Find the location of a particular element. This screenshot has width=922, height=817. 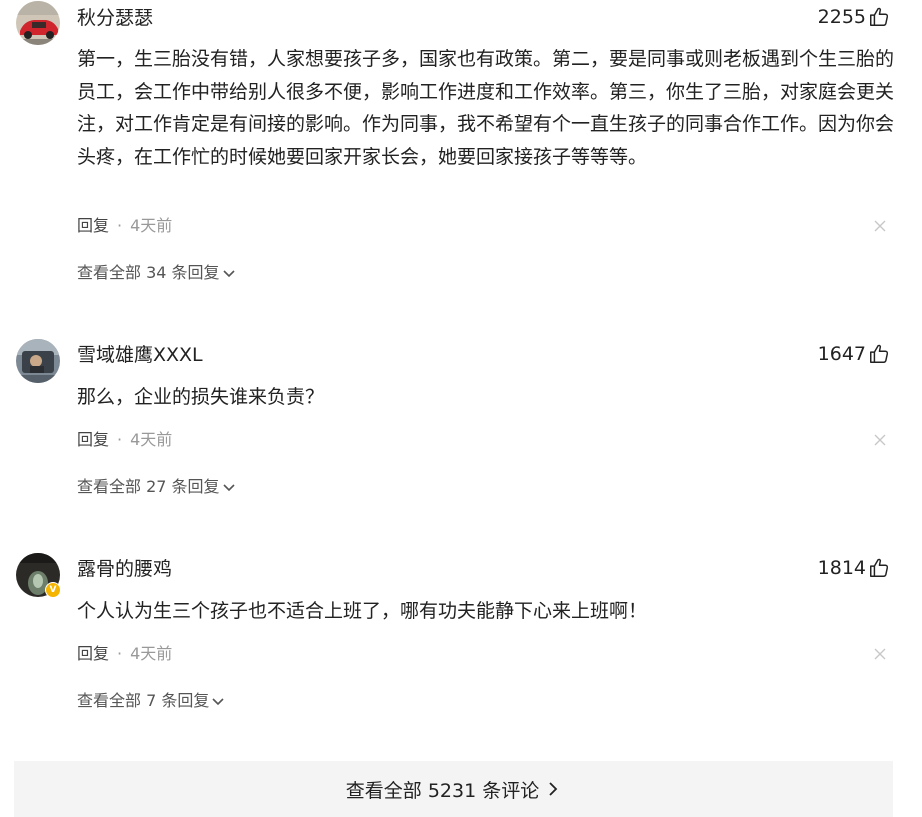

view-replies-label: 查看全部 27 条回复 is located at coordinates (148, 486).